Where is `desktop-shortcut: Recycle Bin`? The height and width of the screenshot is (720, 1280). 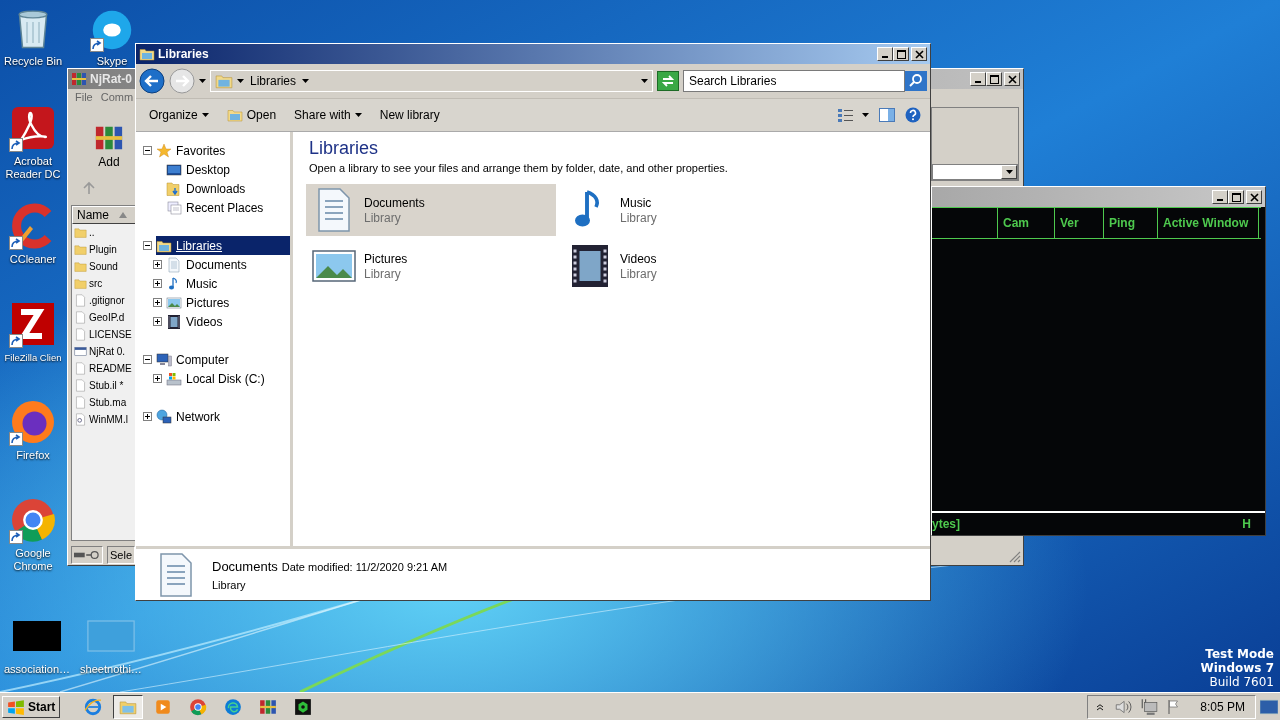
desktop-shortcut: Recycle Bin is located at coordinates (33, 36).